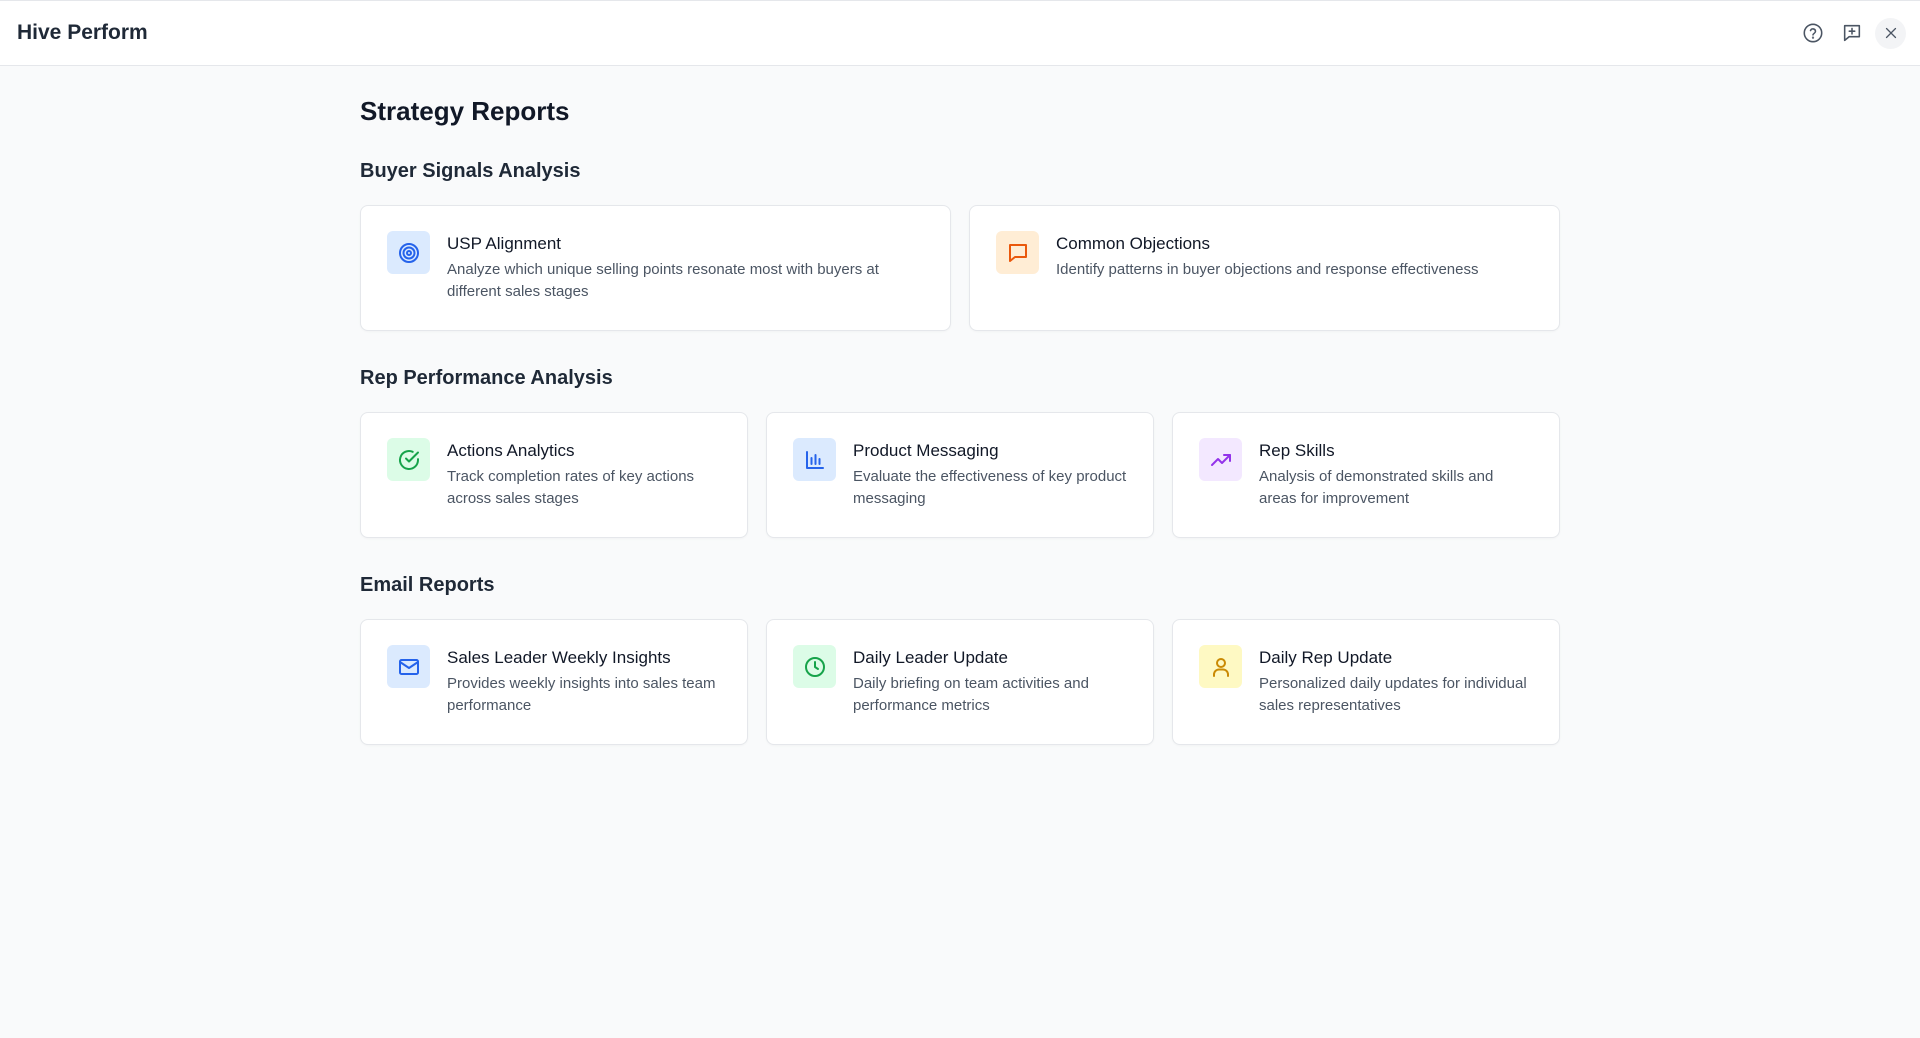  I want to click on close-icon, so click(1890, 33).